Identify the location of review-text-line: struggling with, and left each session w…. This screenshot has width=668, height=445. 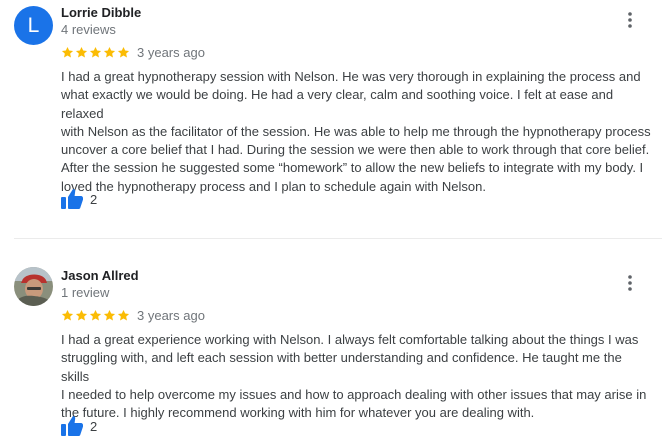
(341, 367).